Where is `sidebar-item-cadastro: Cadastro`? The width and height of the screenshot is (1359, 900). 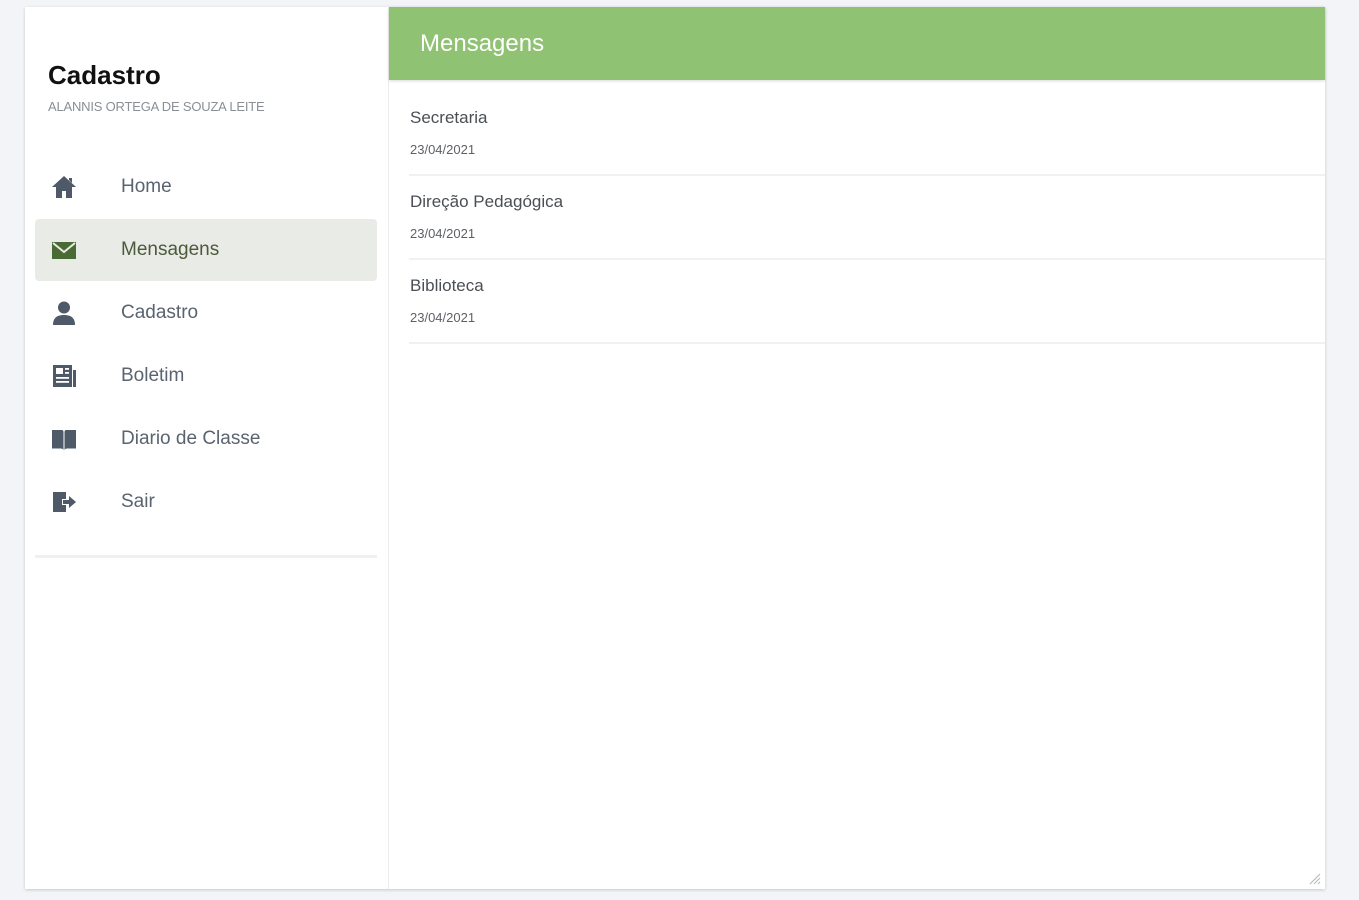 sidebar-item-cadastro: Cadastro is located at coordinates (206, 313).